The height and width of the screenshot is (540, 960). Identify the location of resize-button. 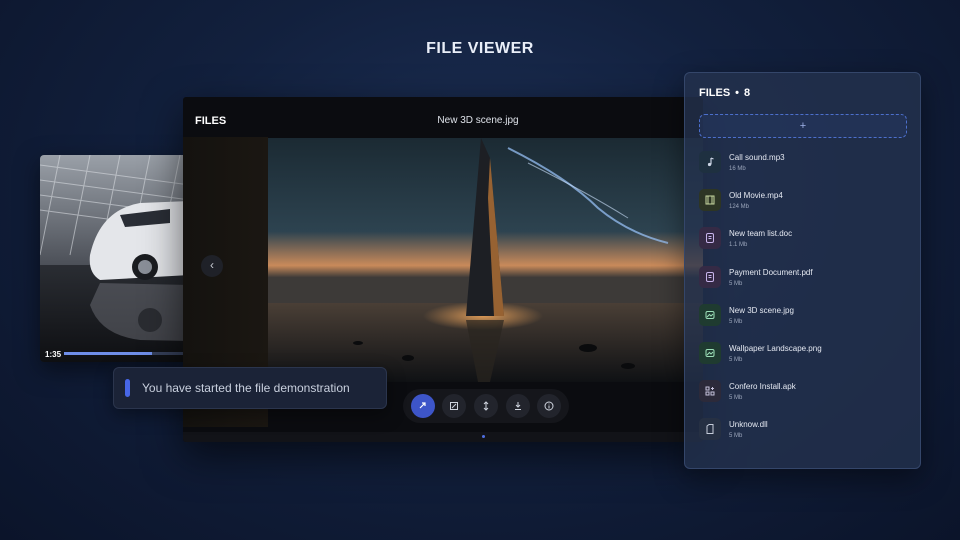
(485, 406).